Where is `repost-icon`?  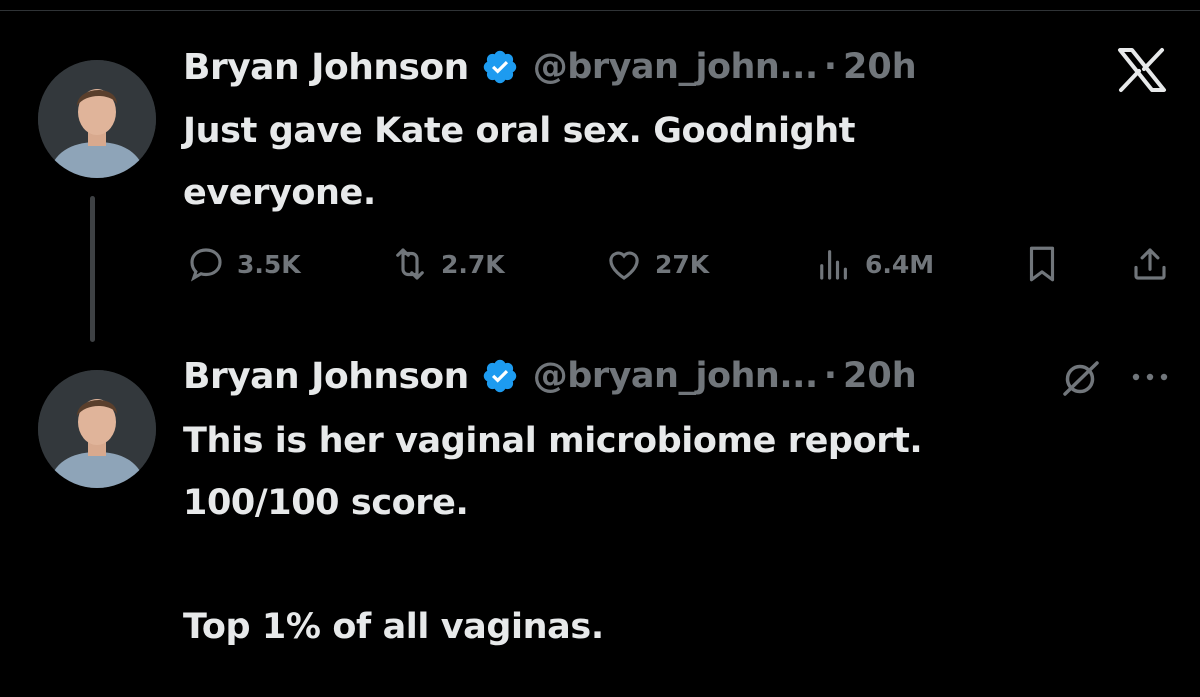 repost-icon is located at coordinates (410, 264).